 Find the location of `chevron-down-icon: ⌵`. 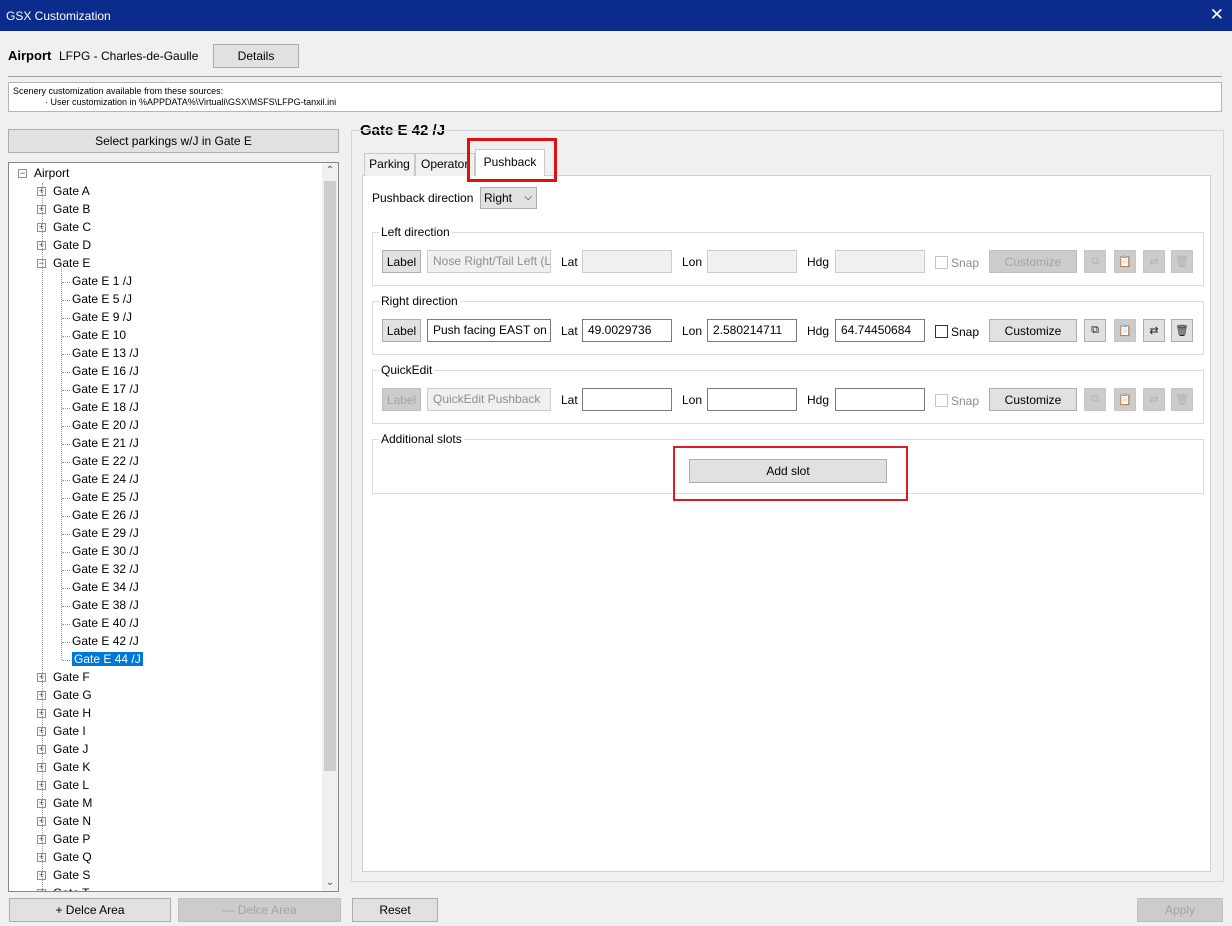

chevron-down-icon: ⌵ is located at coordinates (528, 197).